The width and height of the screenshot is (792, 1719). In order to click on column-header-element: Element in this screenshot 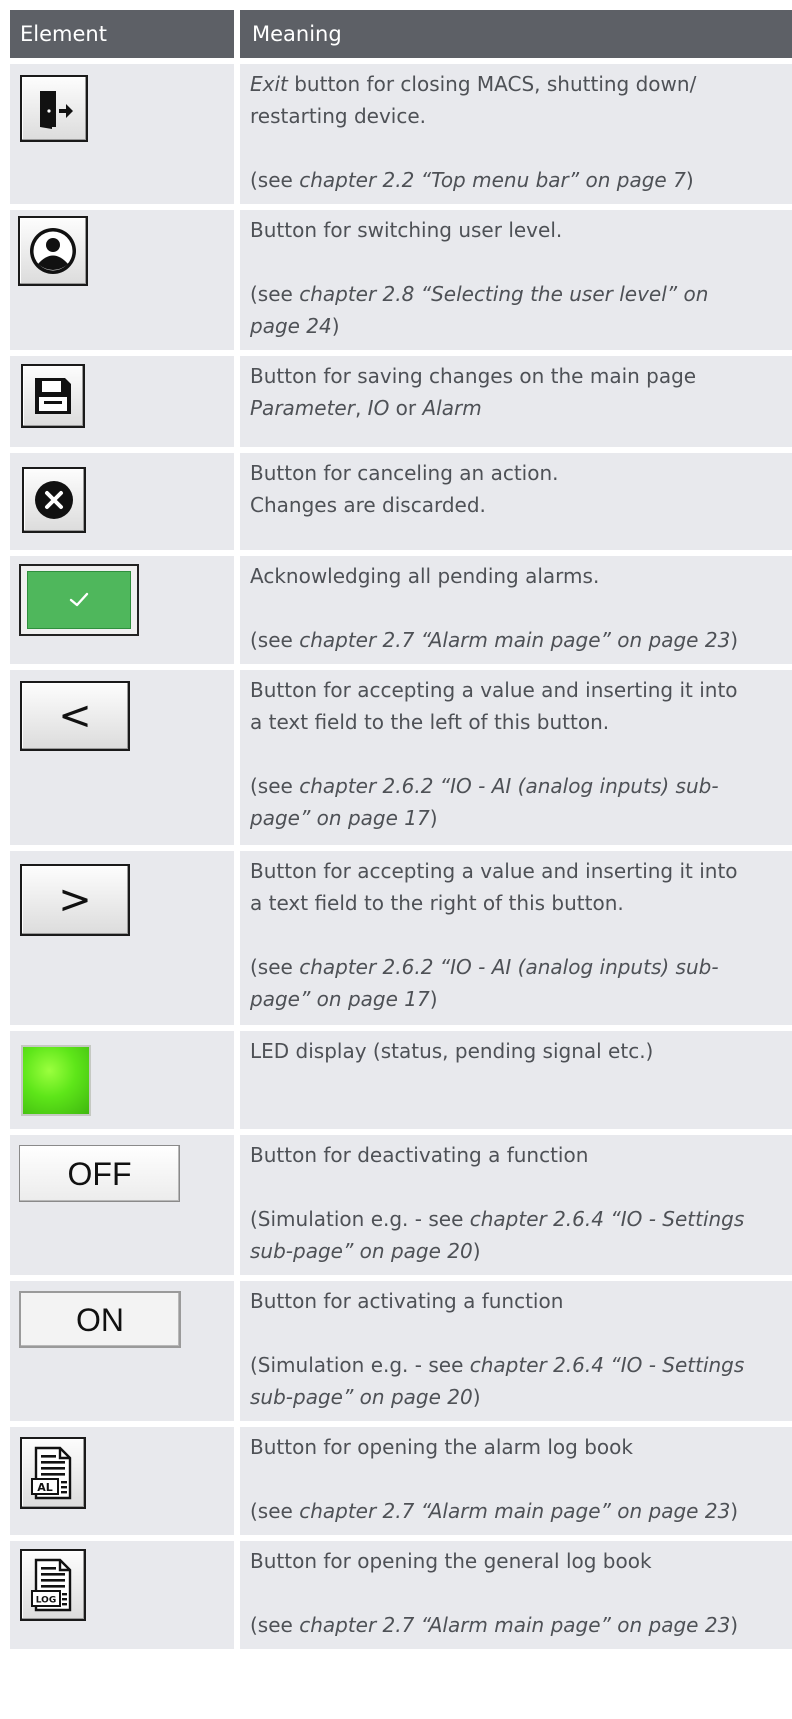, I will do `click(125, 35)`.